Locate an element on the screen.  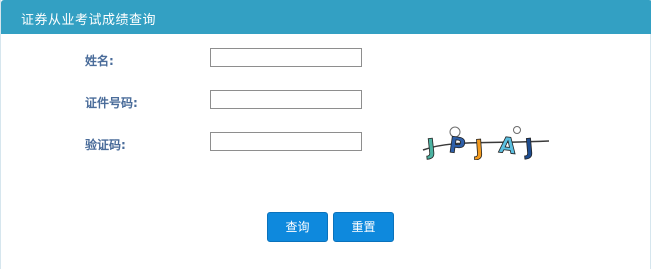
svg-text: P is located at coordinates (456, 146).